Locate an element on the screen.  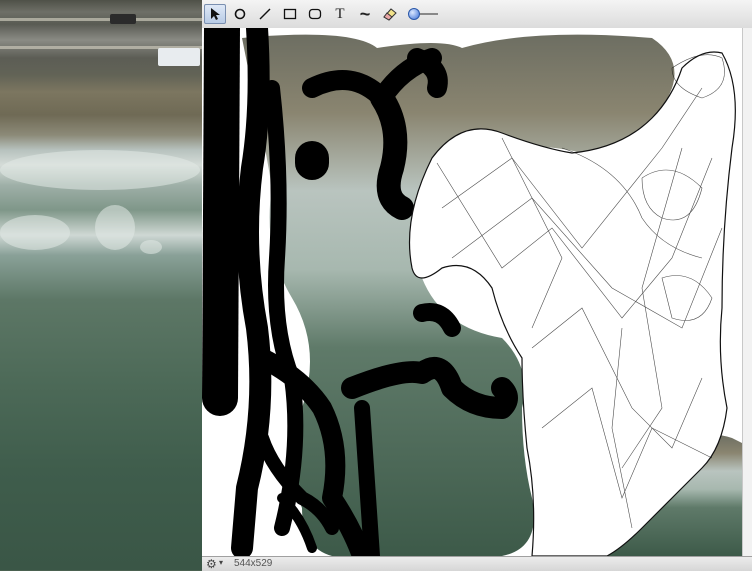
ellipse-tool-button is located at coordinates (240, 14).